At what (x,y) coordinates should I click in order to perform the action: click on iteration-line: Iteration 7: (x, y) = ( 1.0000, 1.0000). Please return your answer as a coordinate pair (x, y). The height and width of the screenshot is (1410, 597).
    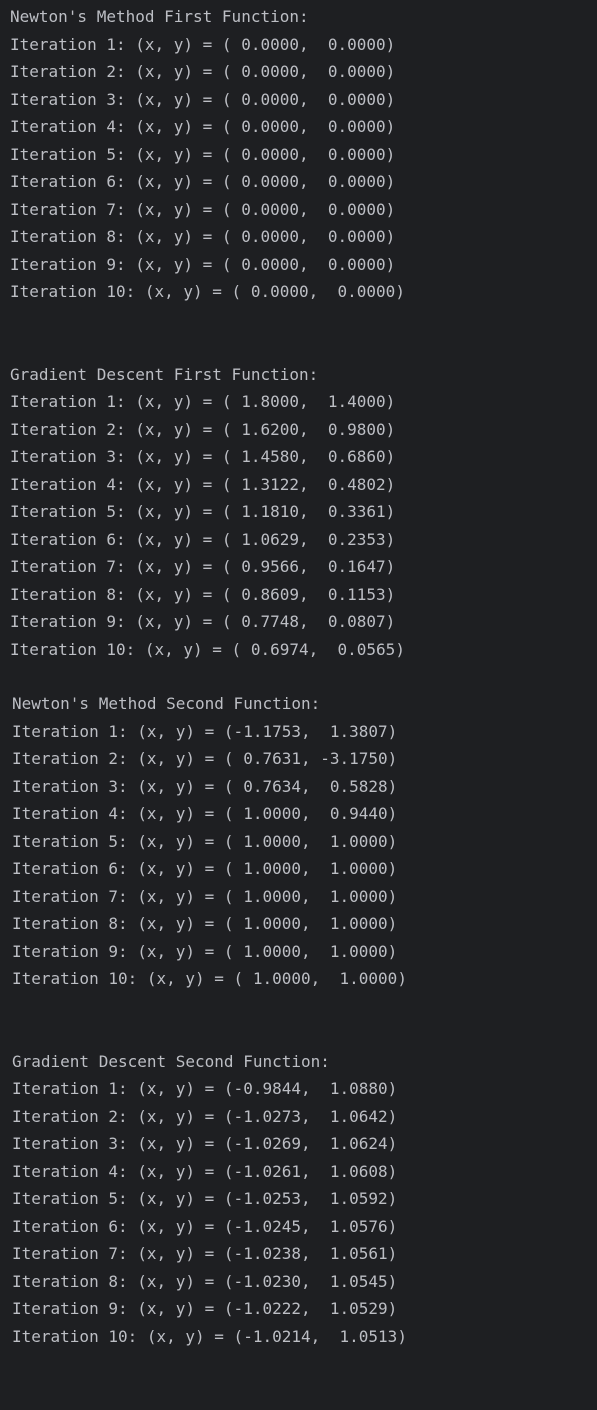
    Looking at the image, I should click on (205, 896).